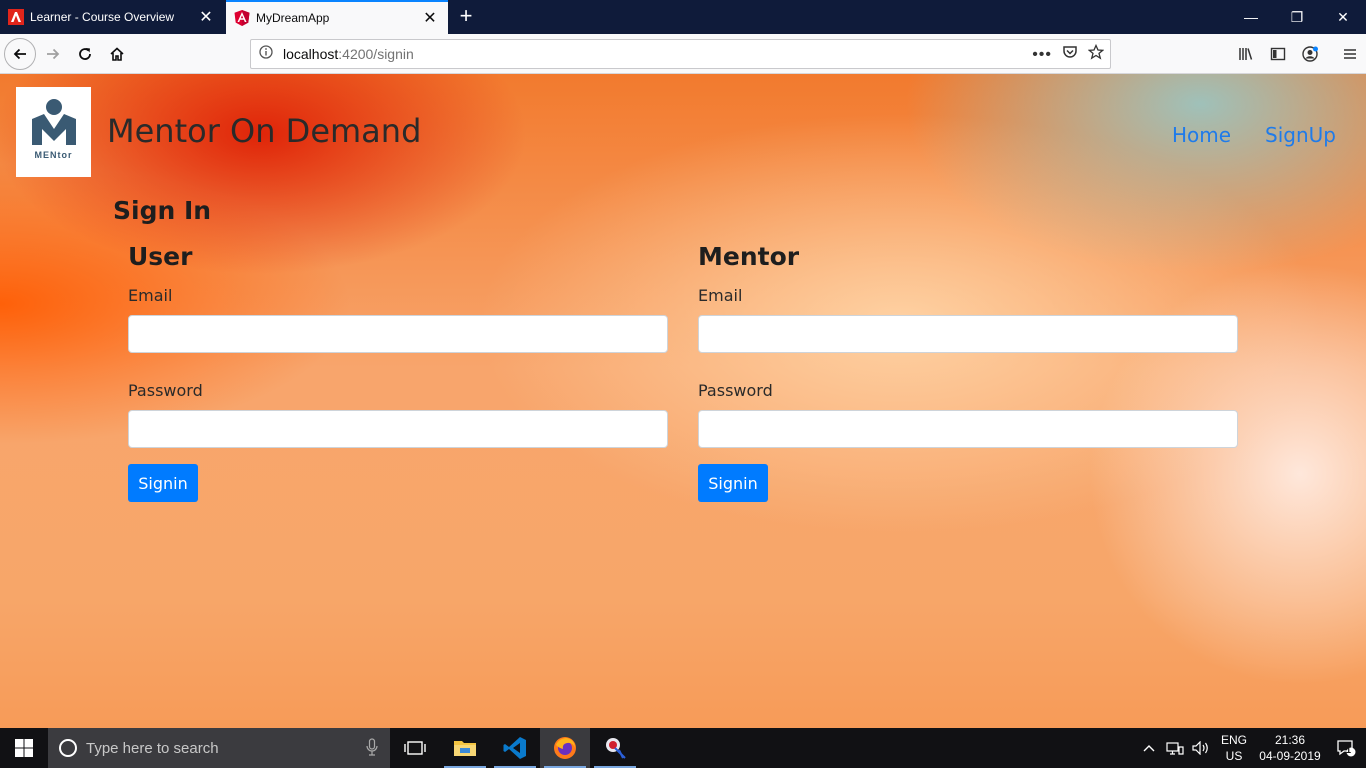  Describe the element at coordinates (54, 122) in the screenshot. I see `mentor-logo-icon` at that location.